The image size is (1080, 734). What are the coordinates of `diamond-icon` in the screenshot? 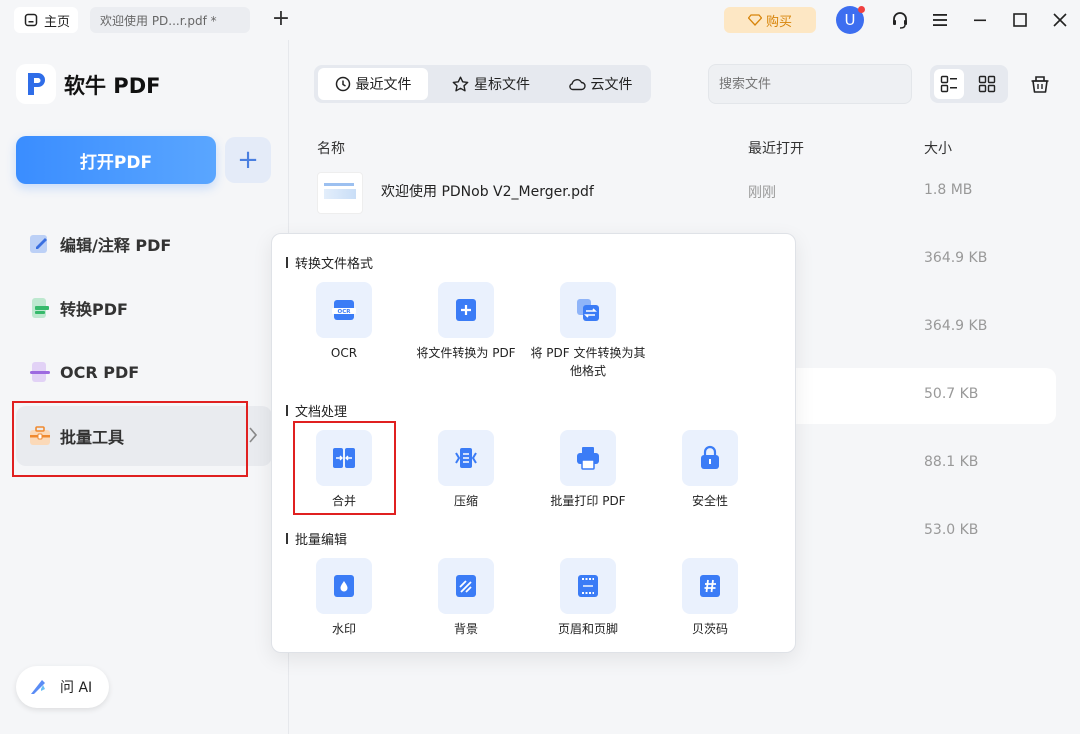 It's located at (754, 20).